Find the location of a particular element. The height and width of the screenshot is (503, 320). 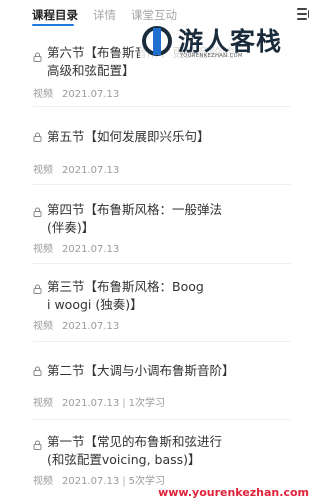

tab-course-catalog: 课程目录 is located at coordinates (55, 15).